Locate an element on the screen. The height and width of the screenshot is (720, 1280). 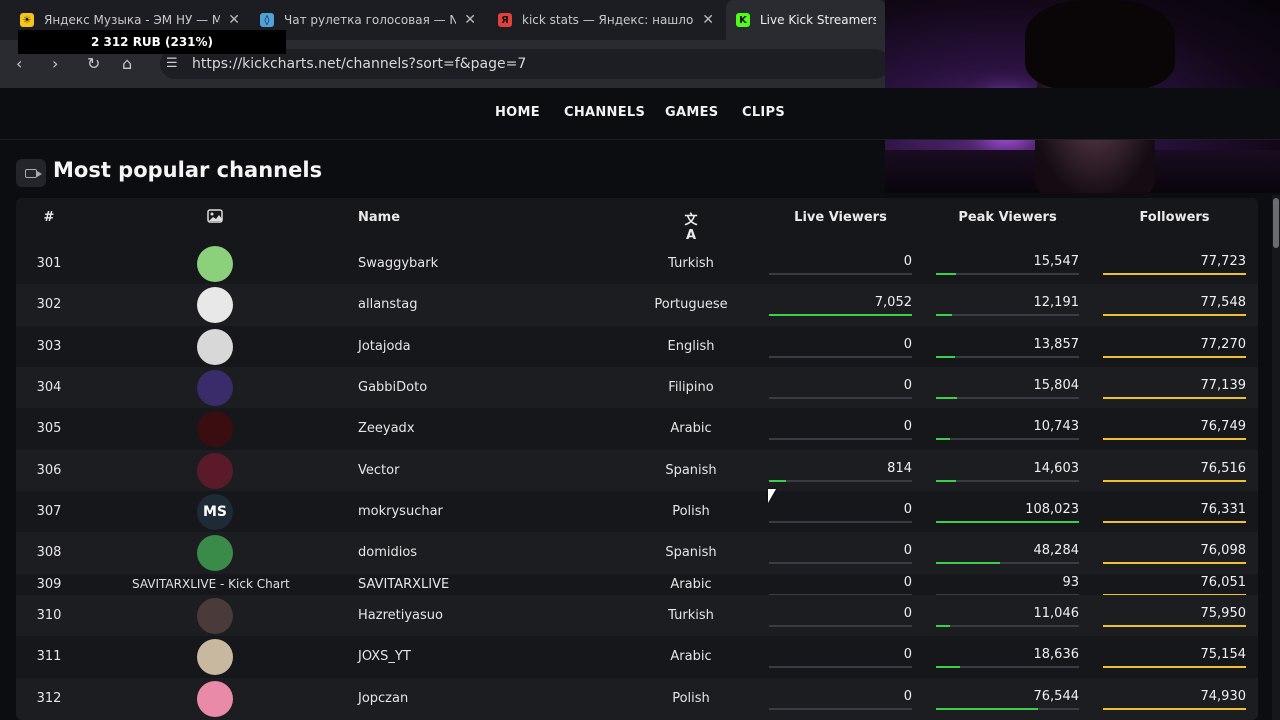
tab-favicon-icon: K is located at coordinates (743, 20).